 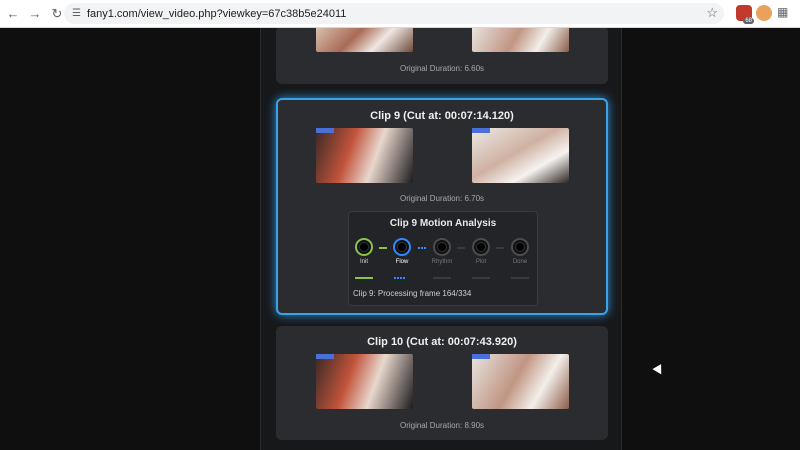 What do you see at coordinates (520, 247) in the screenshot?
I see `stage-done-icon` at bounding box center [520, 247].